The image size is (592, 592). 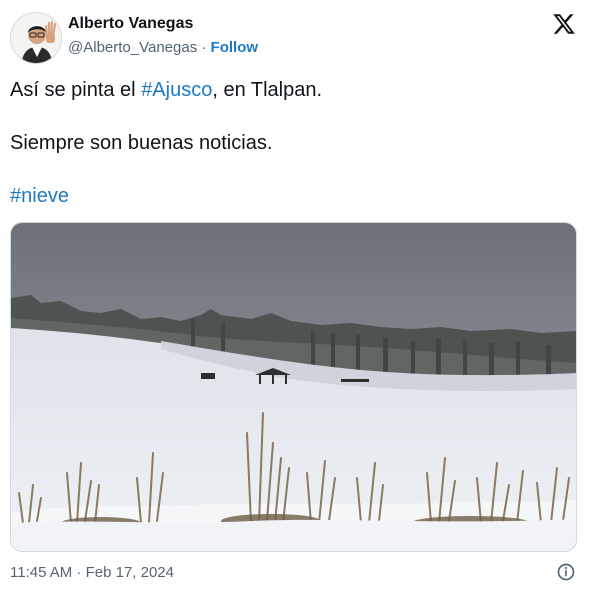 What do you see at coordinates (566, 572) in the screenshot?
I see `info-icon` at bounding box center [566, 572].